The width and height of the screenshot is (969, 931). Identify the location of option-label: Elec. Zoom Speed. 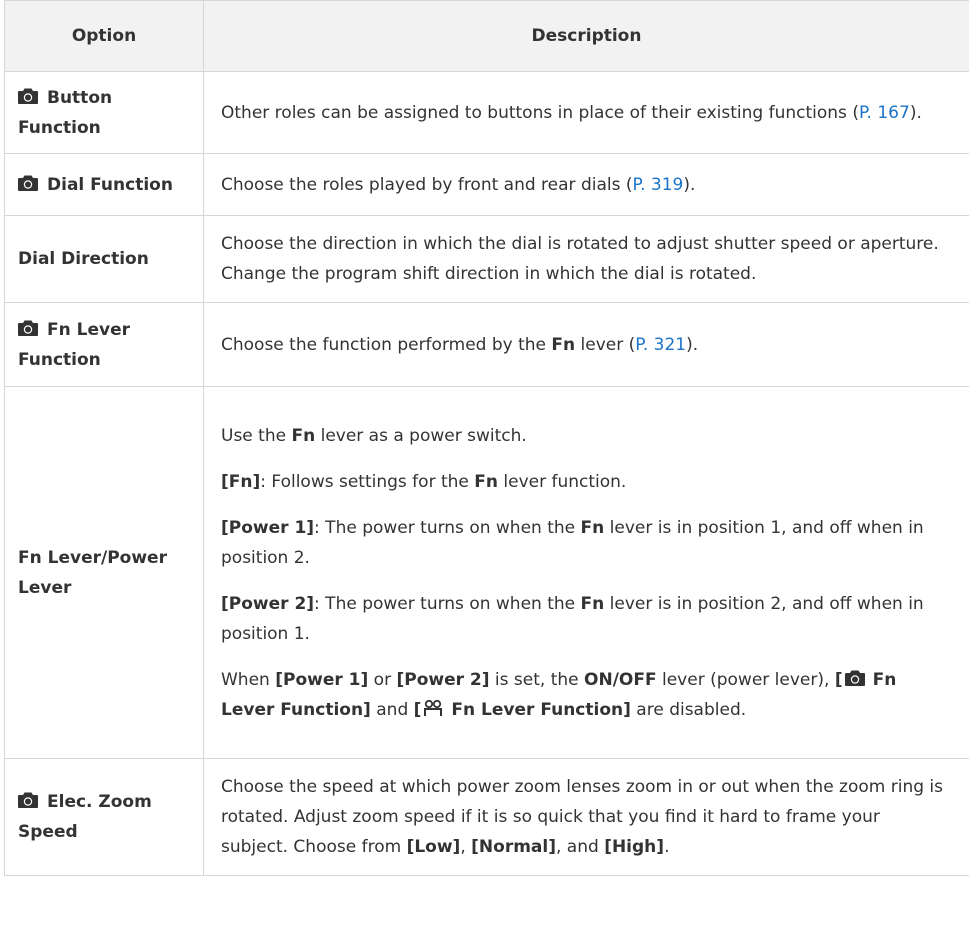
(85, 817).